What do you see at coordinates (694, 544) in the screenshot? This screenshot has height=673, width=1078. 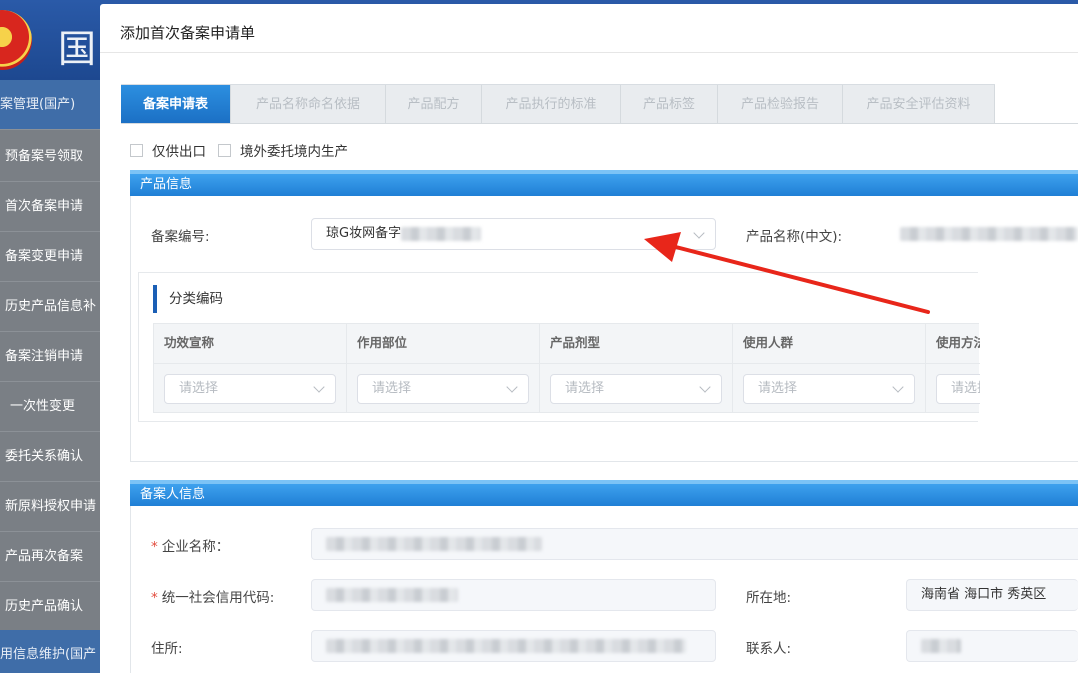 I see `company-name-input` at bounding box center [694, 544].